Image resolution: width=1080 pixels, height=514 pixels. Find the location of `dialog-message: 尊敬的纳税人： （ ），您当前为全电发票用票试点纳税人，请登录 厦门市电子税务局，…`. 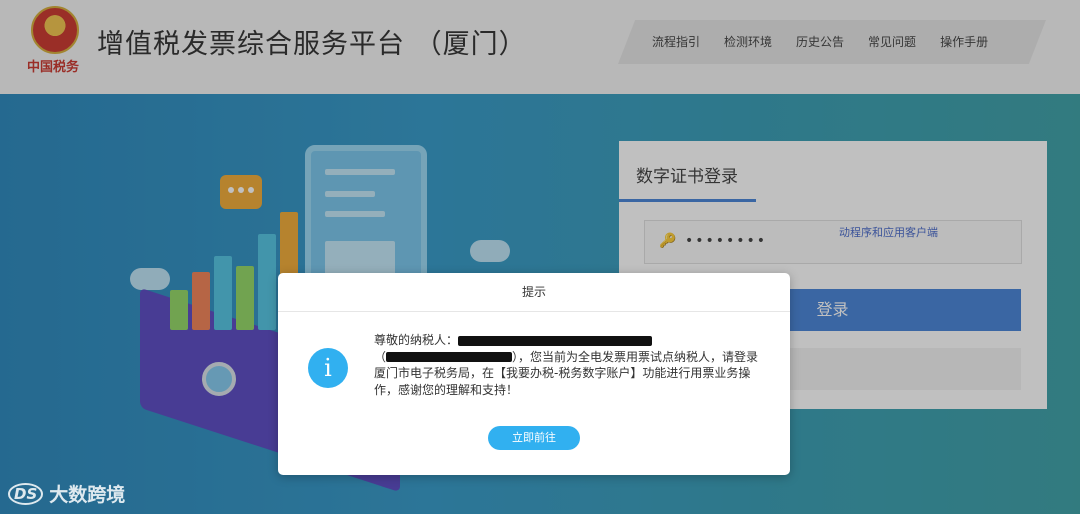

dialog-message: 尊敬的纳税人： （ ），您当前为全电发票用票试点纳税人，请登录 厦门市电子税务局，… is located at coordinates (571, 365).